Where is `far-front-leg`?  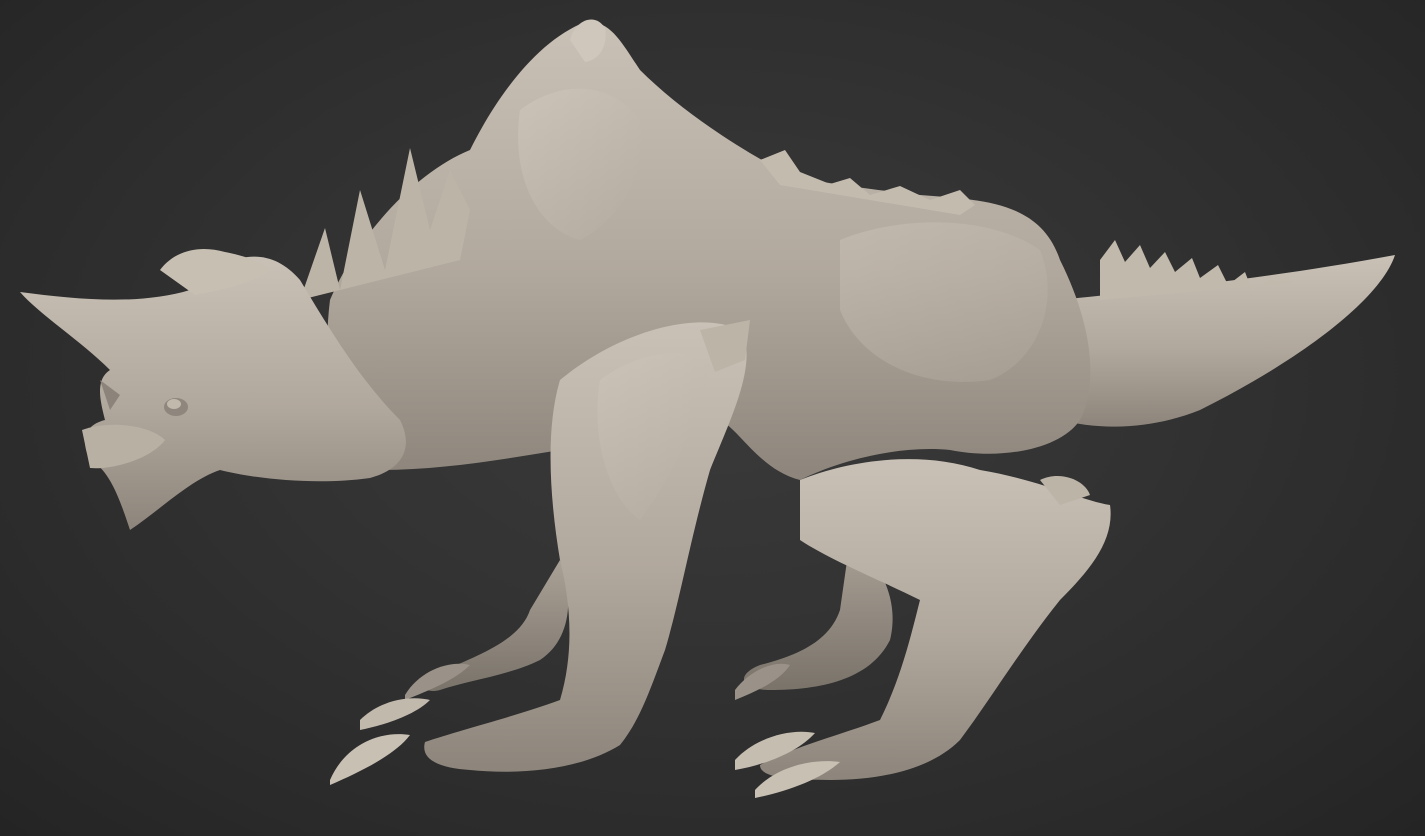
far-front-leg is located at coordinates (487, 630).